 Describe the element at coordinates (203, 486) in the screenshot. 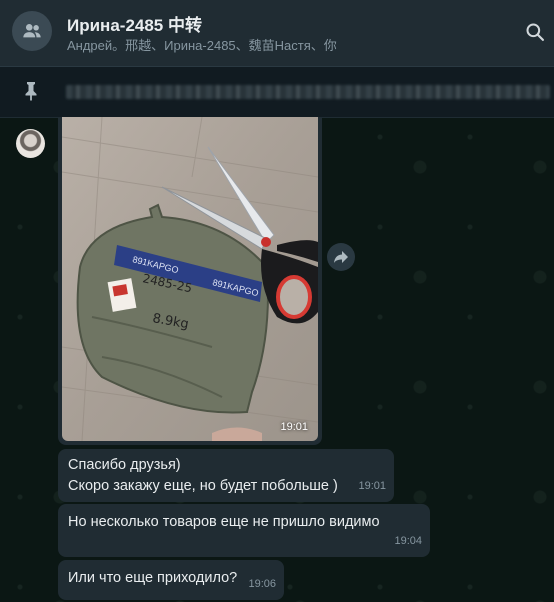

I see `message-text-line: Скоро закажу еще, но будет побольше )` at that location.